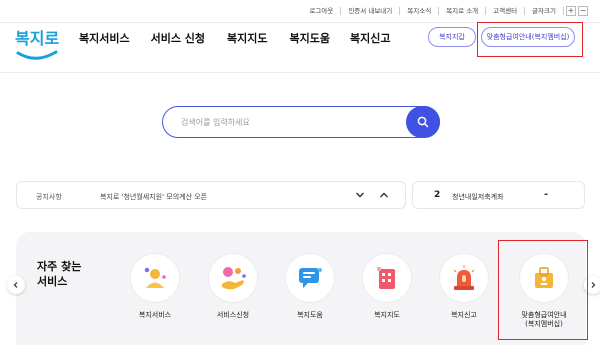 The width and height of the screenshot is (600, 345). I want to click on logo-mark: 복지로, so click(37, 44).